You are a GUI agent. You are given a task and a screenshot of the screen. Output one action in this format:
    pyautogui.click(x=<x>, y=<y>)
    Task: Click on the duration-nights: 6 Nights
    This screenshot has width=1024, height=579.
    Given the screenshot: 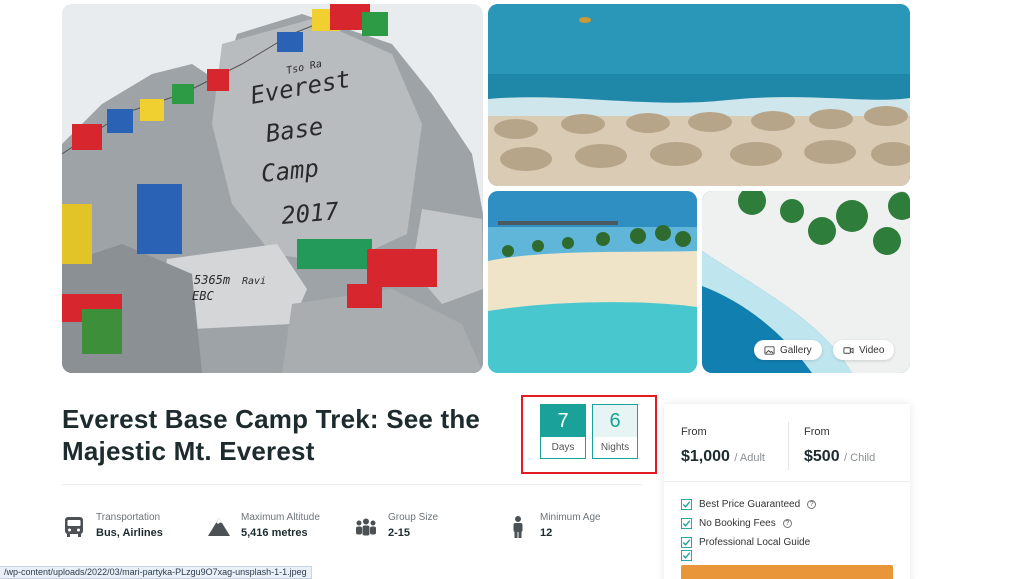 What is the action you would take?
    pyautogui.click(x=615, y=431)
    